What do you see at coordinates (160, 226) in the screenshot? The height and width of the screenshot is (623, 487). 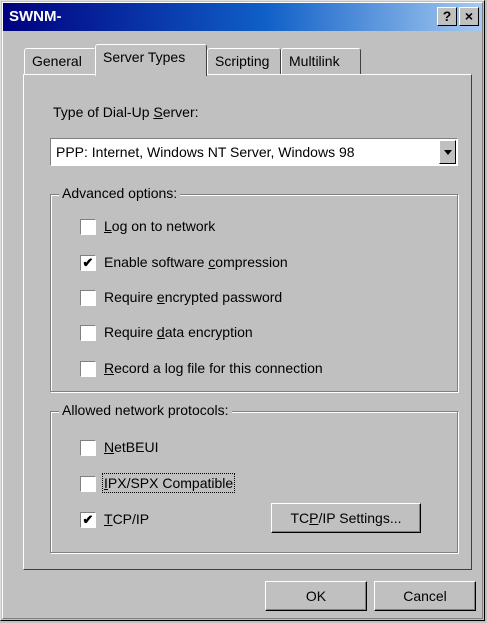 I see `checkbox-label: Log on to network` at bounding box center [160, 226].